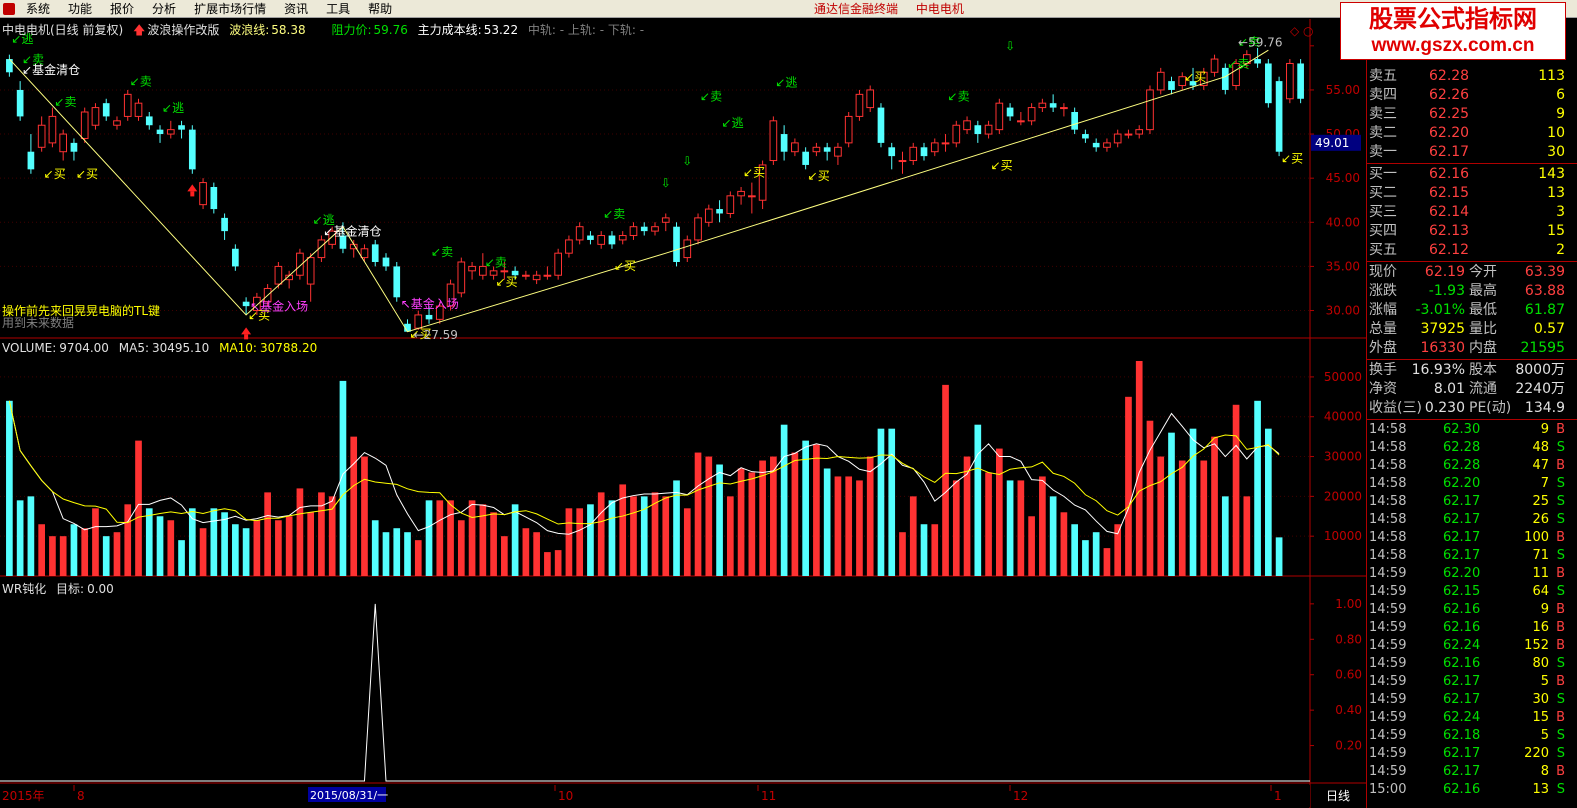  What do you see at coordinates (338, 9) in the screenshot?
I see `menu-item-6: 工具` at bounding box center [338, 9].